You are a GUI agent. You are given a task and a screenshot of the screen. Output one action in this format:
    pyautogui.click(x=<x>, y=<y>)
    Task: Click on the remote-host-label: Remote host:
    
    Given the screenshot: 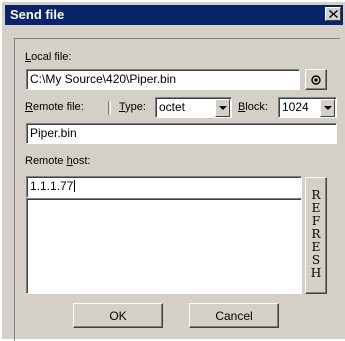 What is the action you would take?
    pyautogui.click(x=58, y=161)
    